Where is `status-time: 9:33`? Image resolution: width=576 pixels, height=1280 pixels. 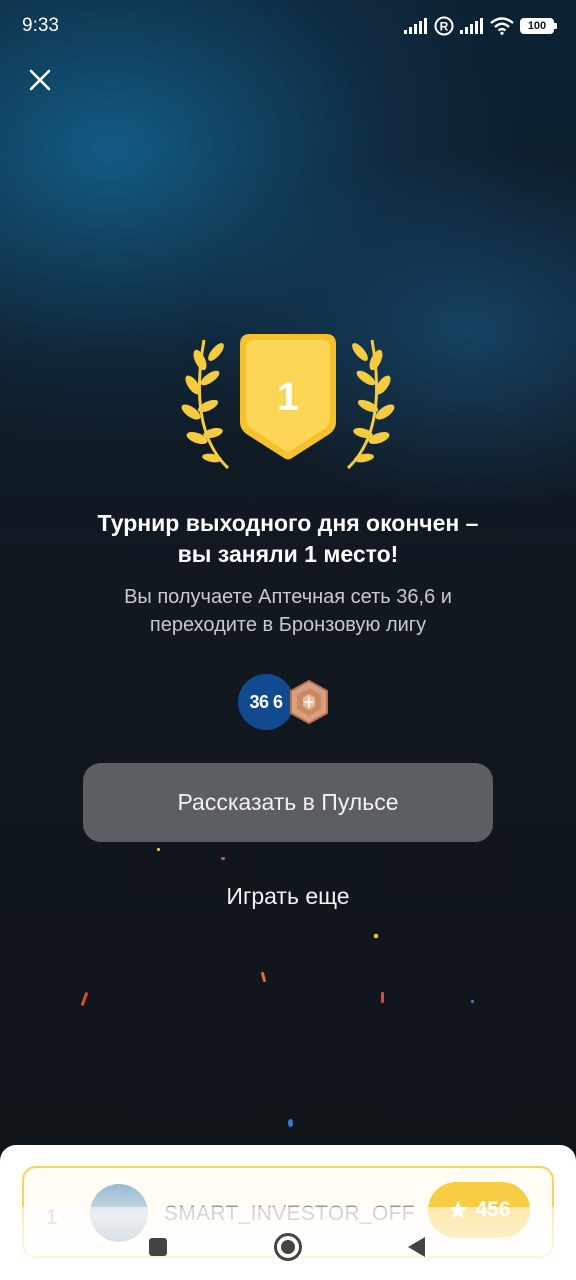 status-time: 9:33 is located at coordinates (40, 25).